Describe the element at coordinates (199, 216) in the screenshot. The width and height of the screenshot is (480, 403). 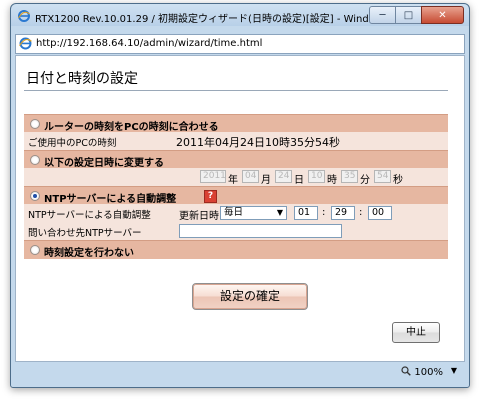
I see `update-time-label: 更新日時` at that location.